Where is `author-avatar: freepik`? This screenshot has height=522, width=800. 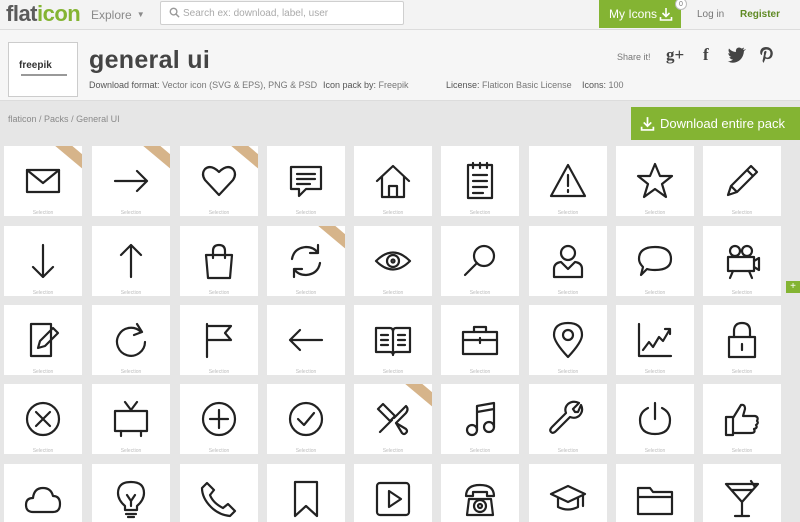 author-avatar: freepik is located at coordinates (43, 69).